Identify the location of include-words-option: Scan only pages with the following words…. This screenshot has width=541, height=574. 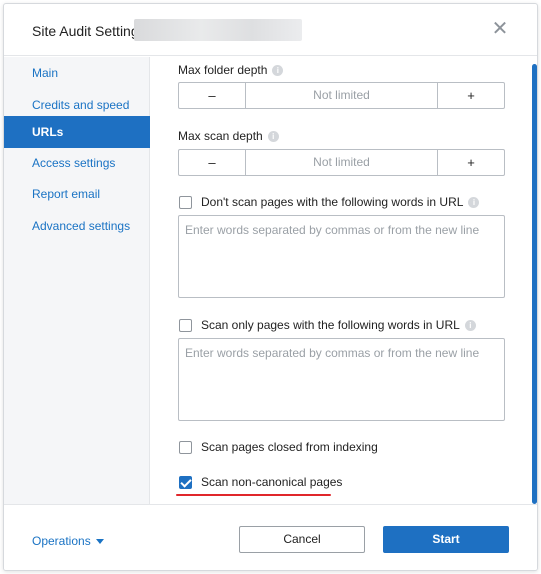
(327, 325).